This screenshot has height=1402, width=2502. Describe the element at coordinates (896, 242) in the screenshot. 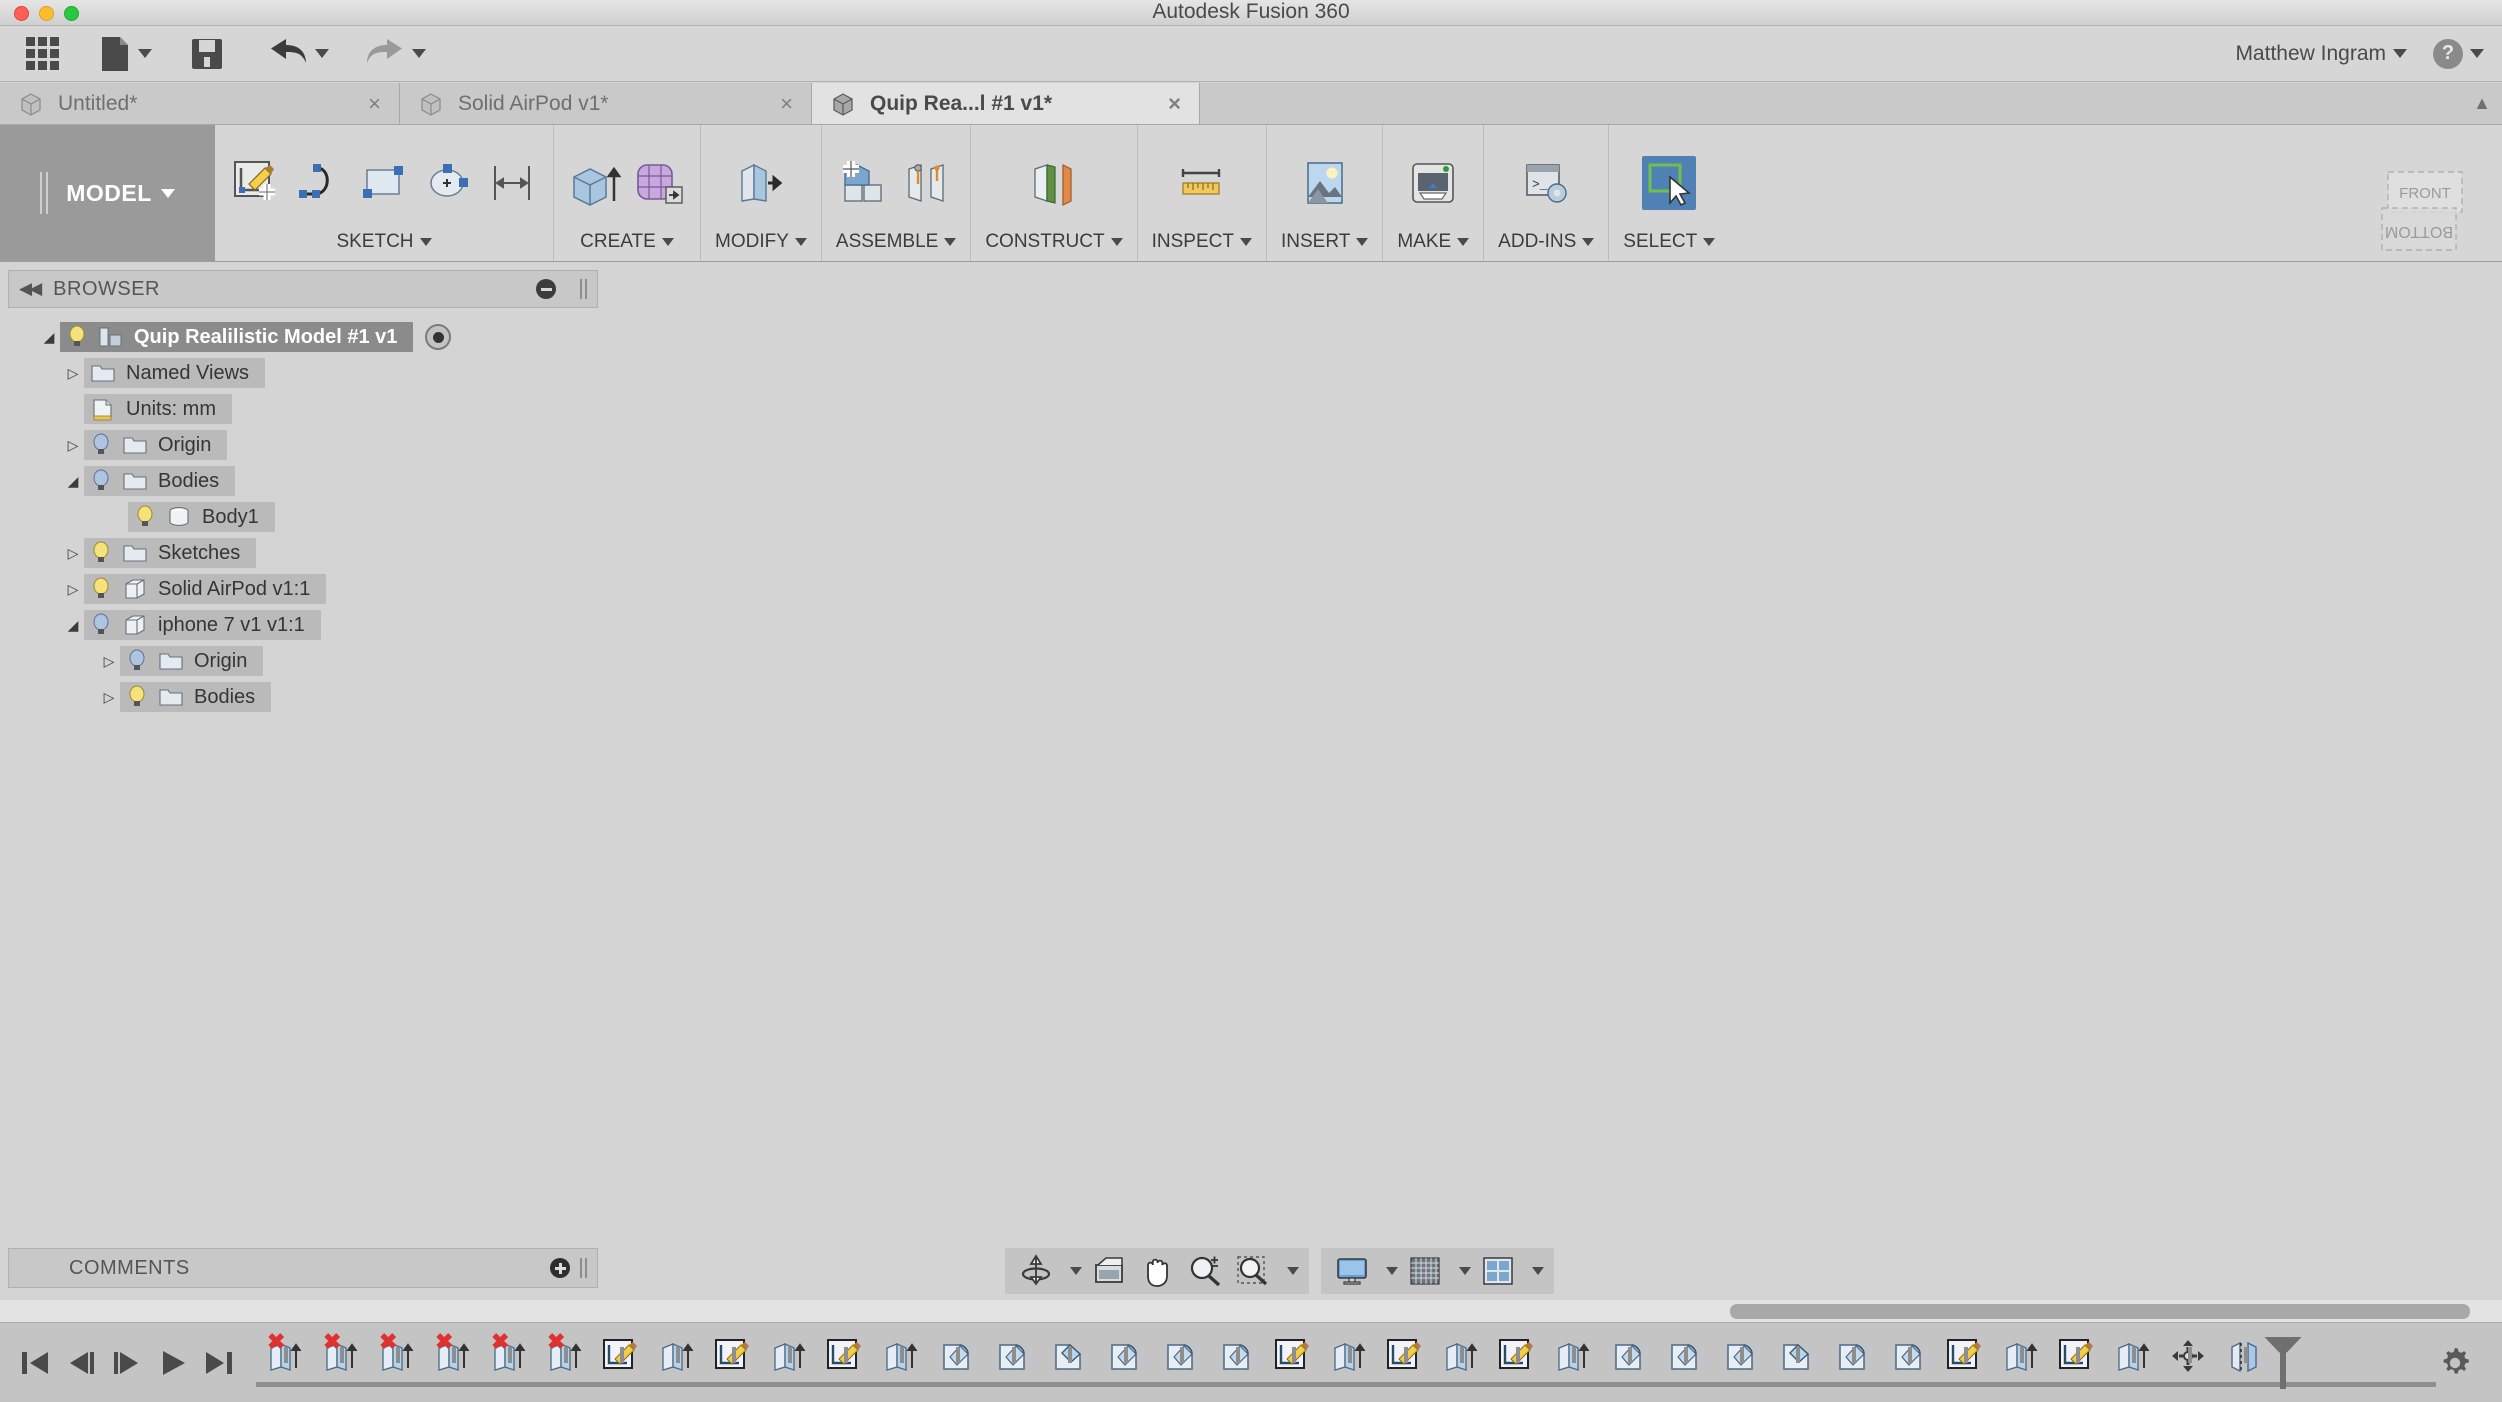

I see `ribbon-group-label: ASSEMBLE` at that location.